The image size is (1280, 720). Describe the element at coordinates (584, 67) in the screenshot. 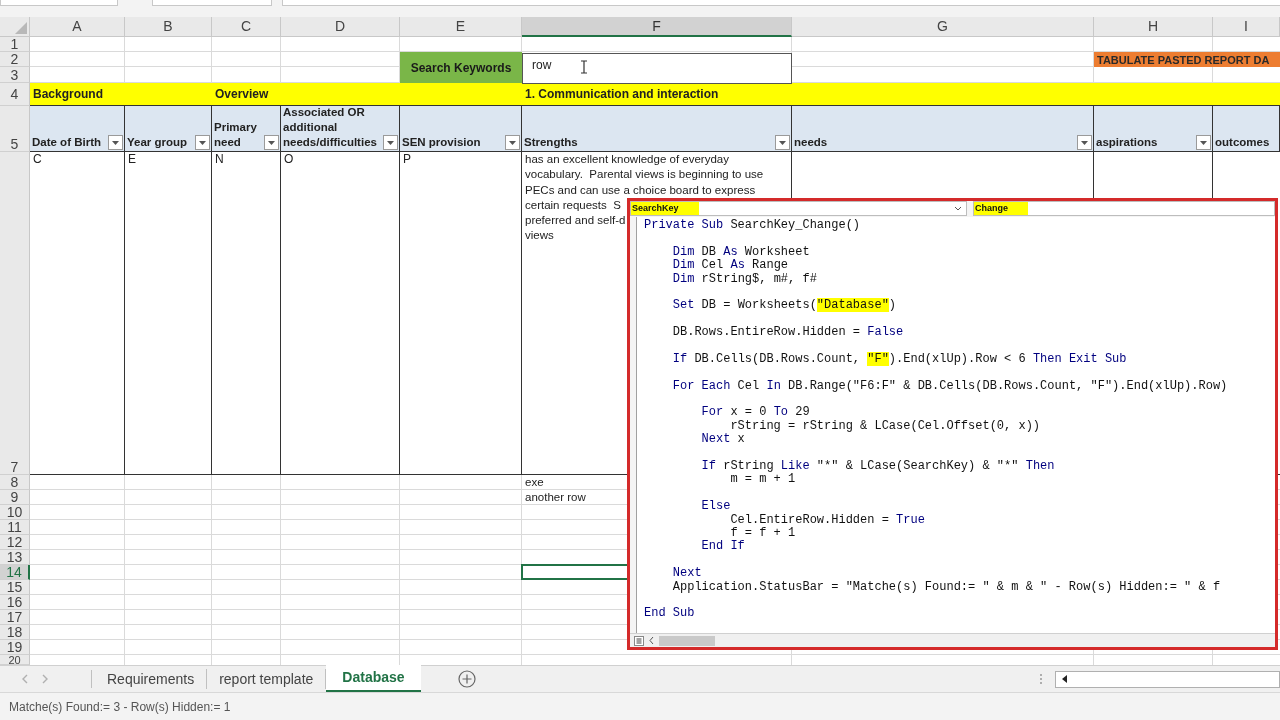

I see `text-cursor-icon` at that location.